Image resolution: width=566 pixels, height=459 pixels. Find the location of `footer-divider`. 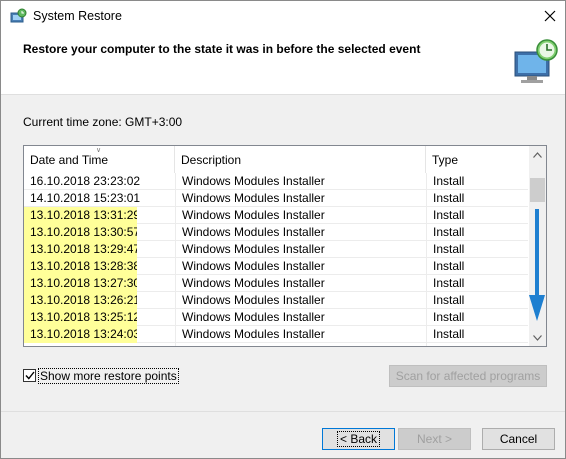

footer-divider is located at coordinates (283, 411).